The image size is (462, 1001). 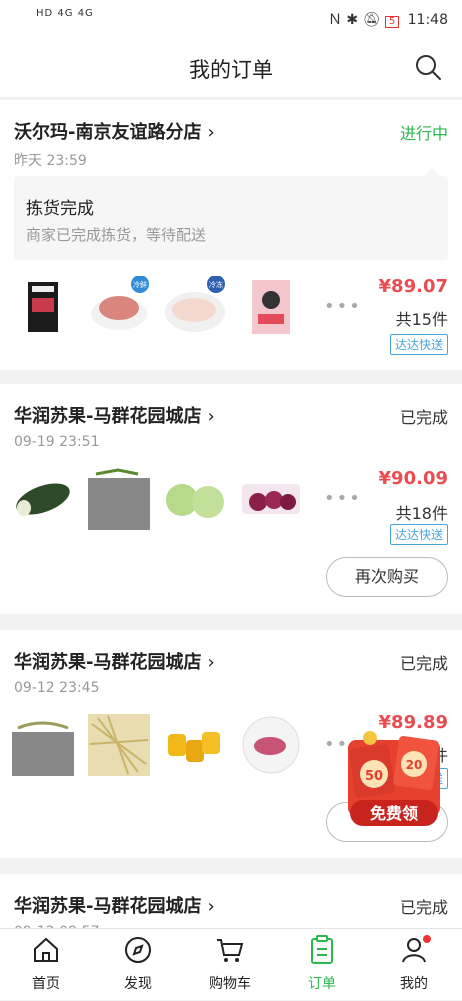 What do you see at coordinates (413, 286) in the screenshot?
I see `order-price: ¥89.07` at bounding box center [413, 286].